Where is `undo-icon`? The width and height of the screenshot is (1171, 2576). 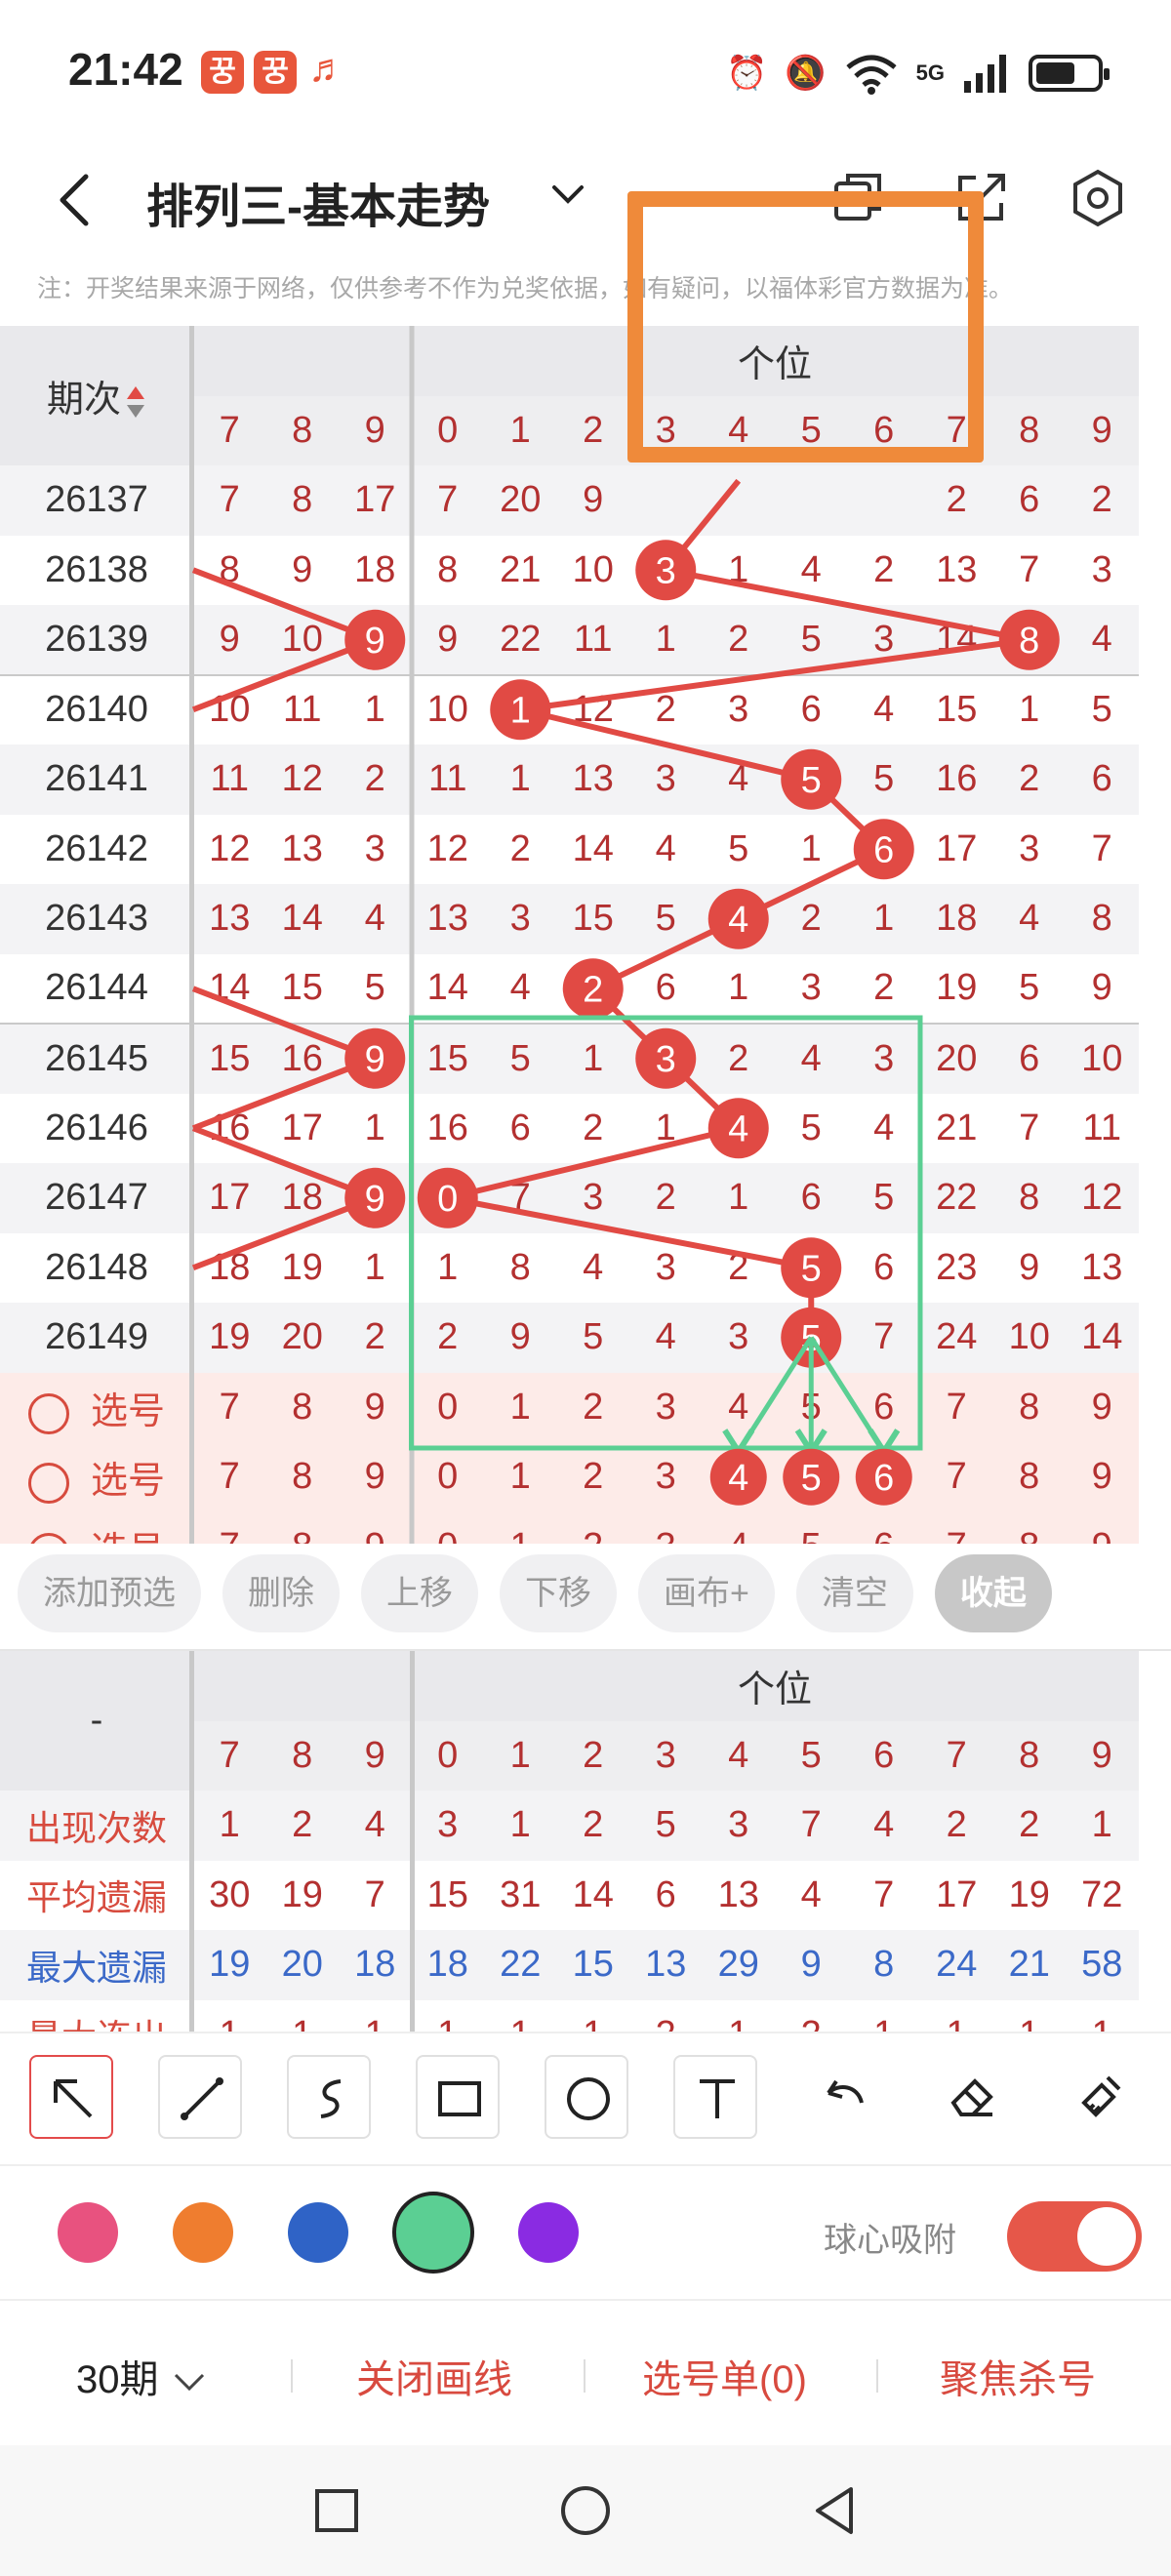
undo-icon is located at coordinates (845, 2091).